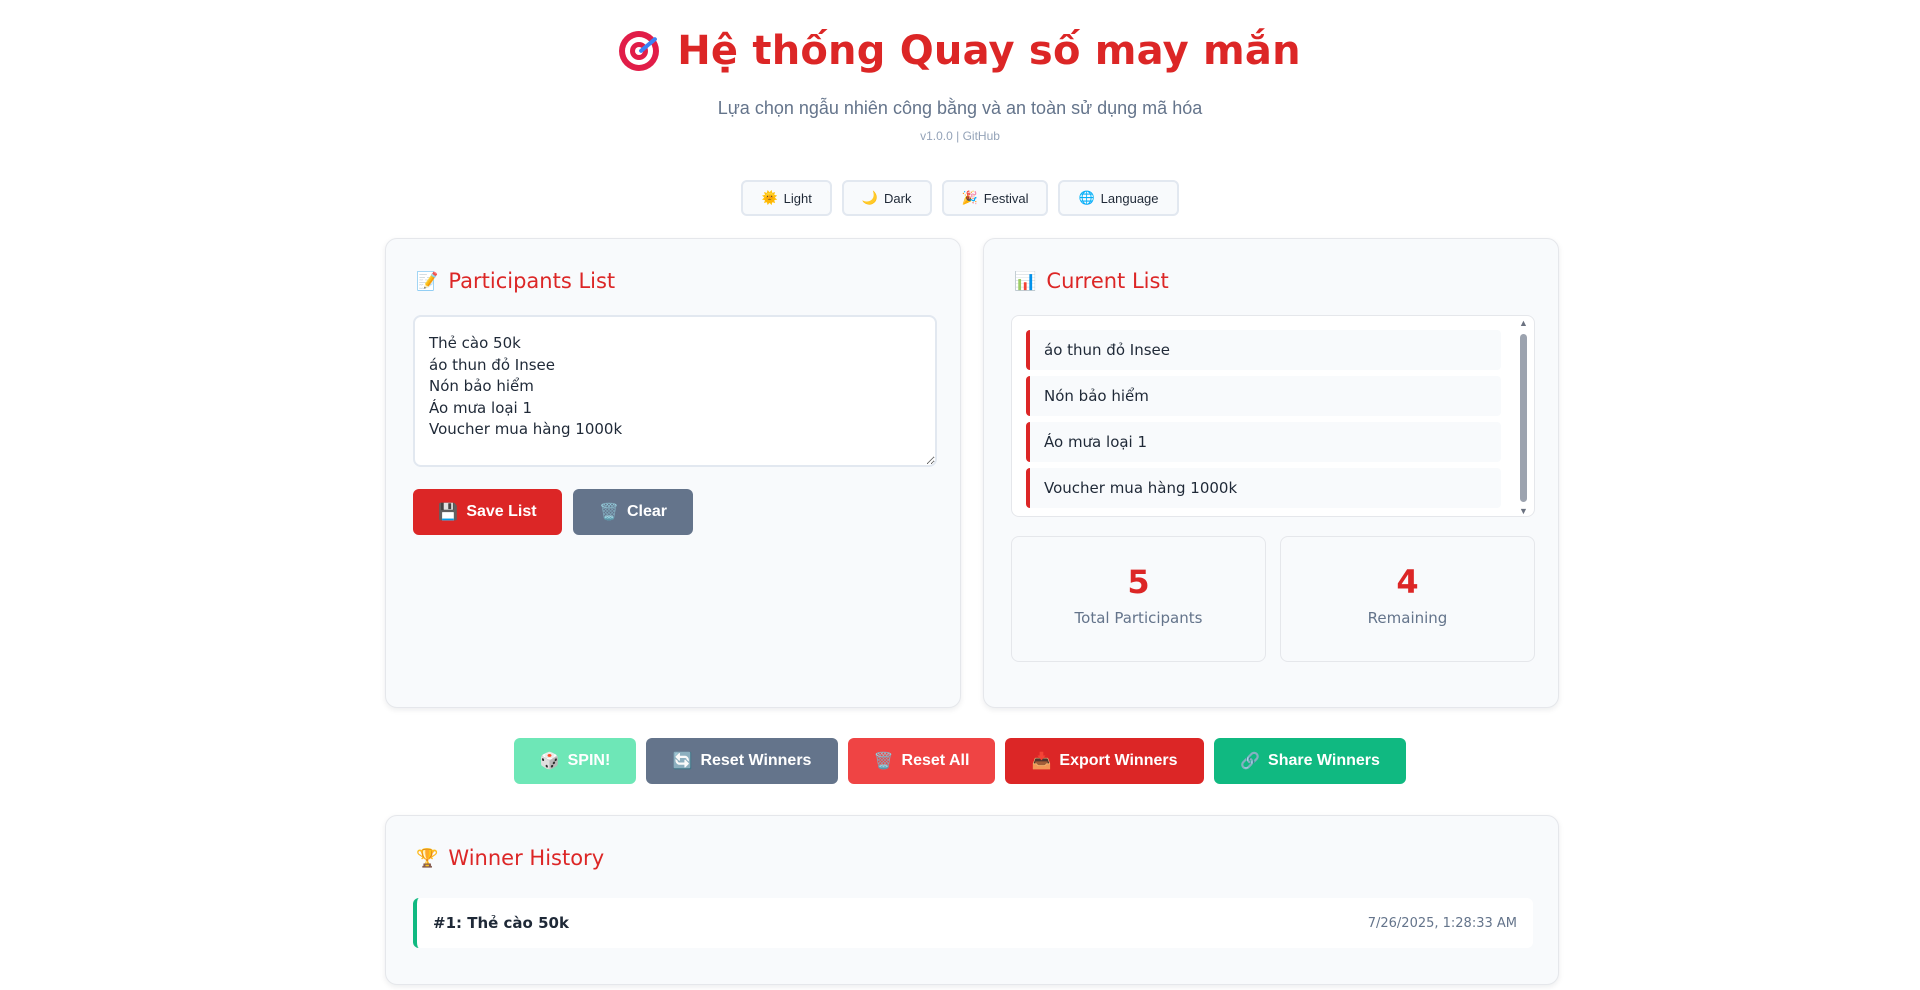  What do you see at coordinates (448, 512) in the screenshot?
I see `floppy-disk-icon: 💾` at bounding box center [448, 512].